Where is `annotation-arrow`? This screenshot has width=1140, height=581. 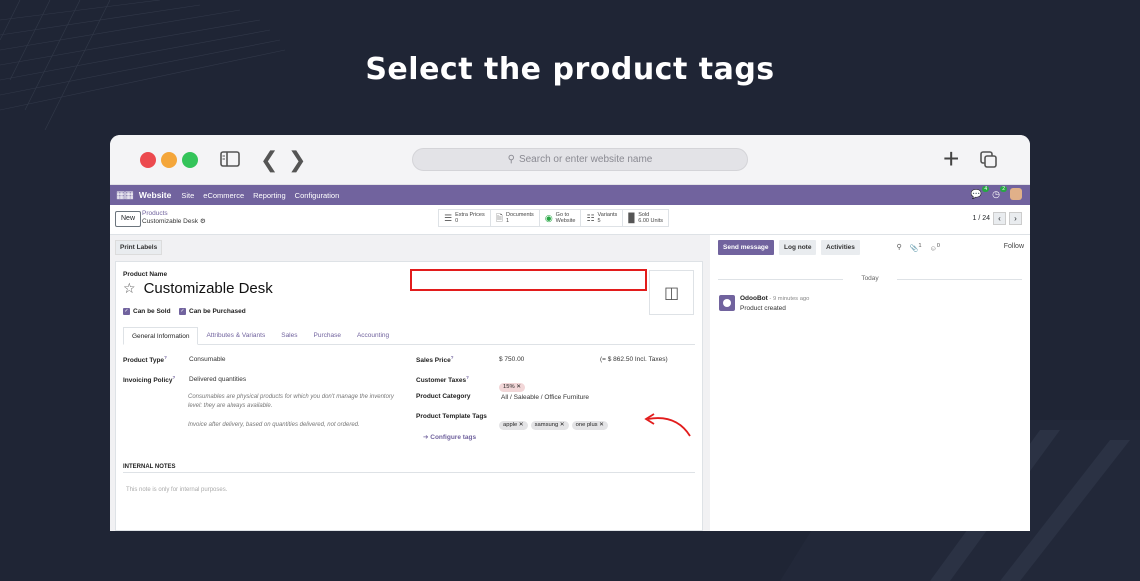 annotation-arrow is located at coordinates (667, 425).